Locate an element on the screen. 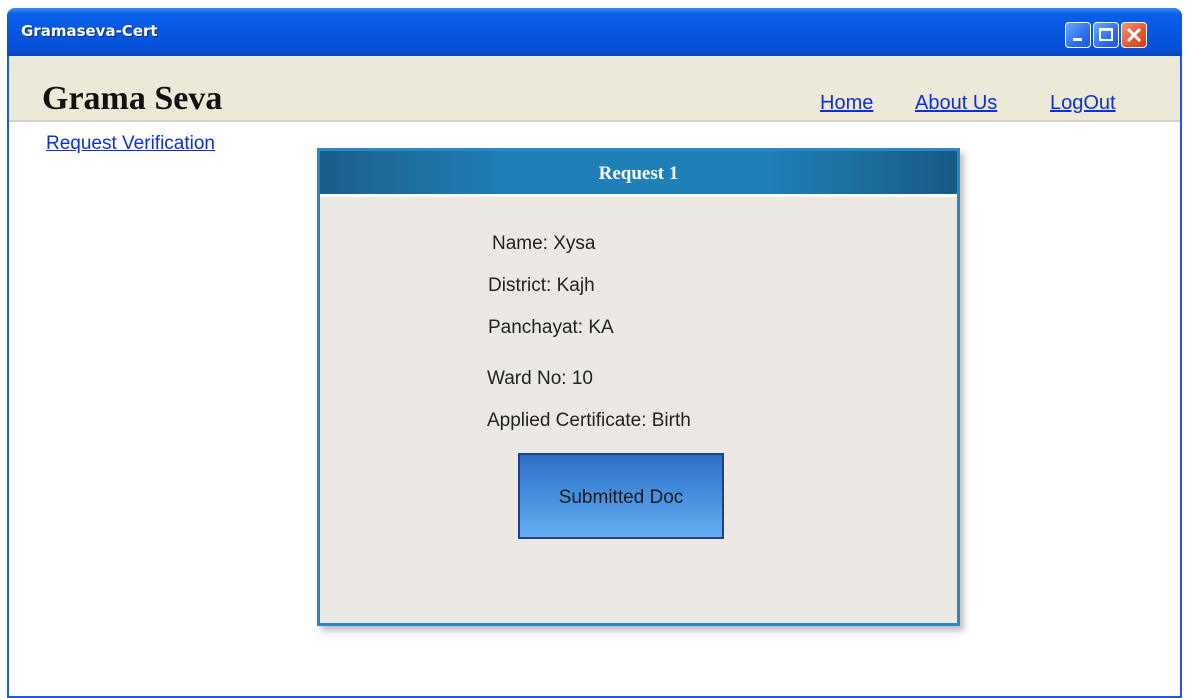  request-card-header: Request 1 is located at coordinates (638, 174).